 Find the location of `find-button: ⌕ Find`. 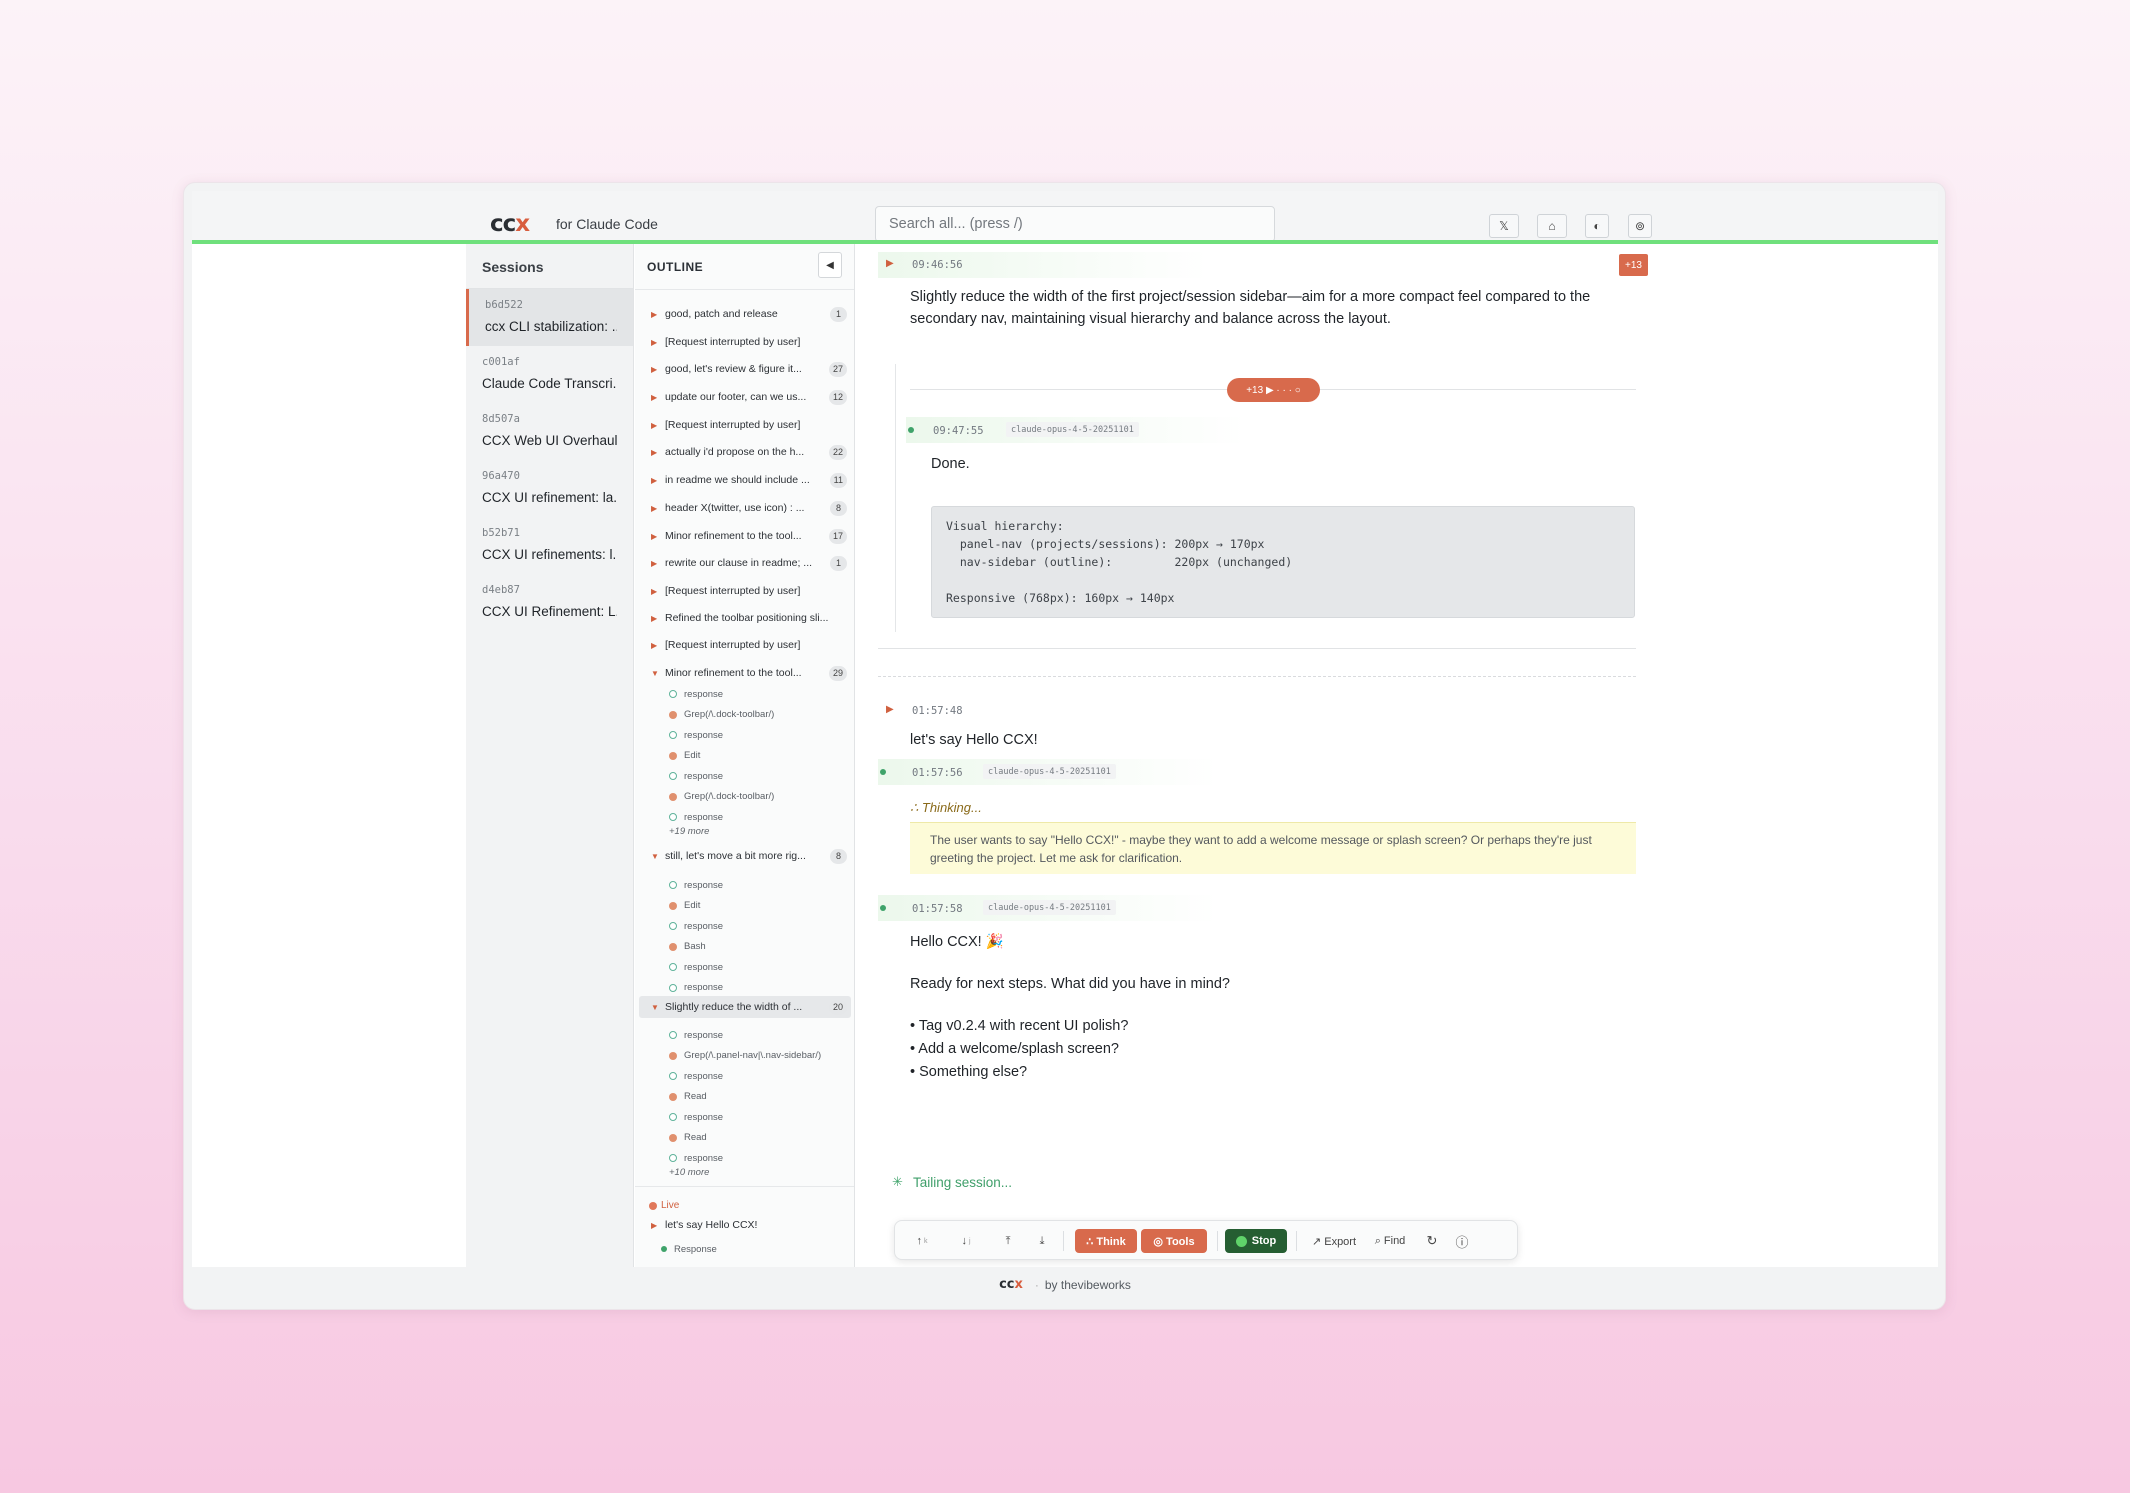

find-button: ⌕ Find is located at coordinates (1390, 1241).